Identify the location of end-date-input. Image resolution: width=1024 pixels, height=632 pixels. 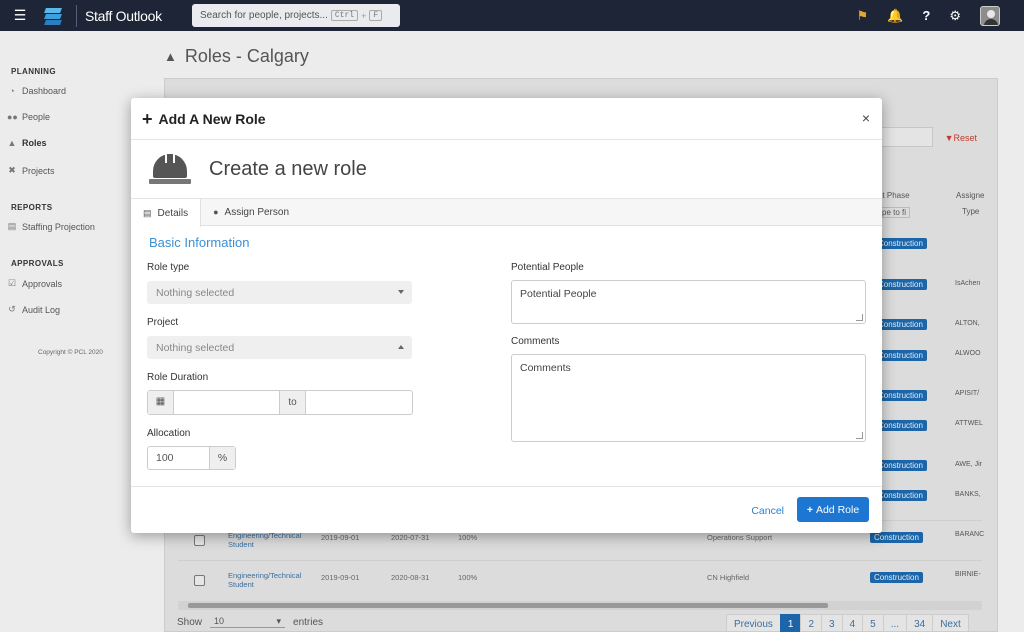
(359, 402).